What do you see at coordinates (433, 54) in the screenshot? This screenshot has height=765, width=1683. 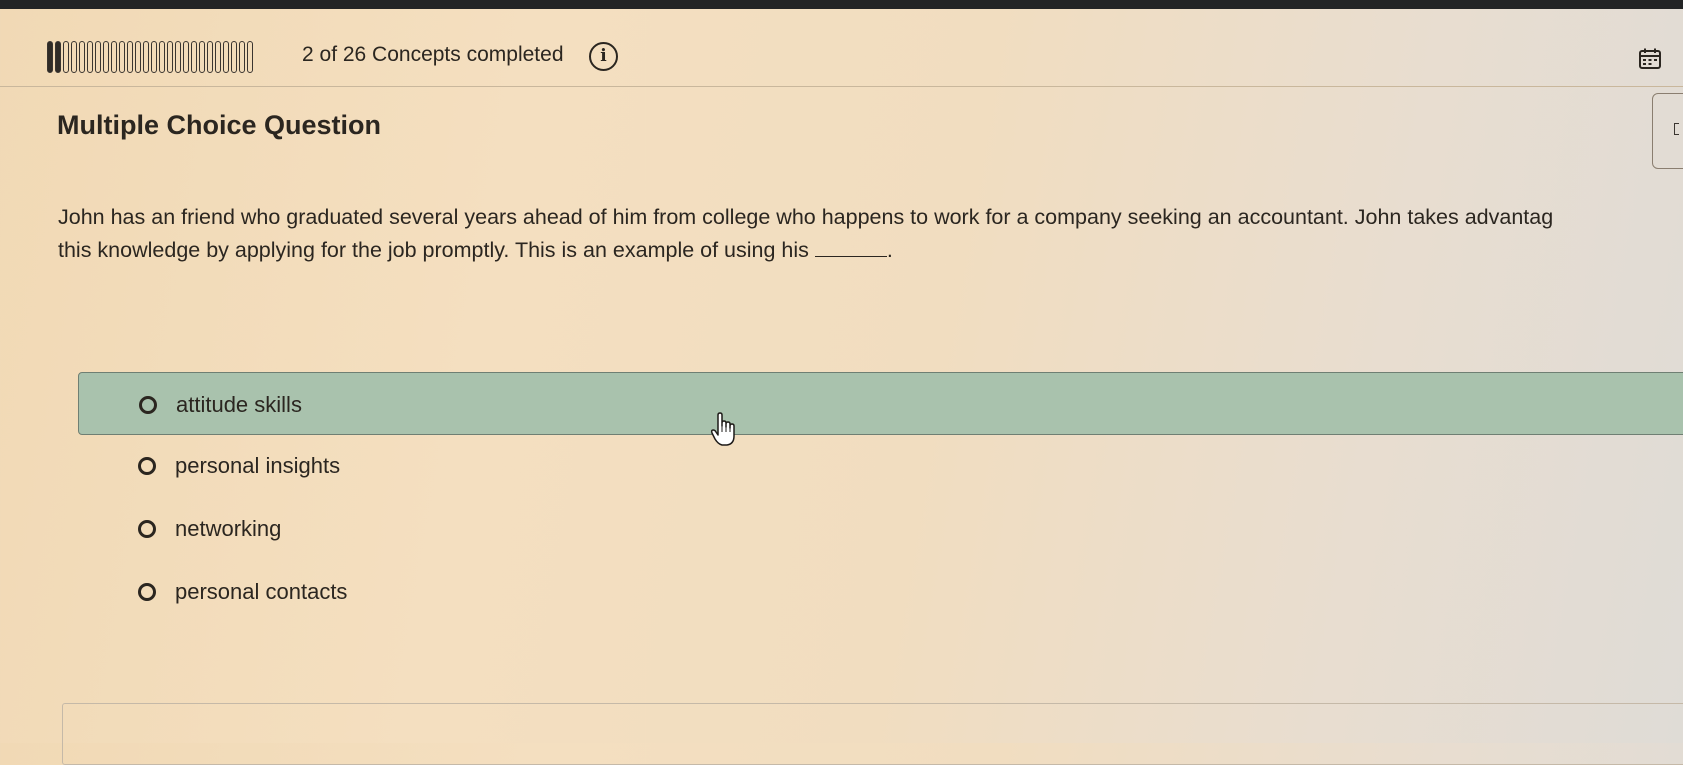 I see `progress-text: 2 of 26 Concepts completed` at bounding box center [433, 54].